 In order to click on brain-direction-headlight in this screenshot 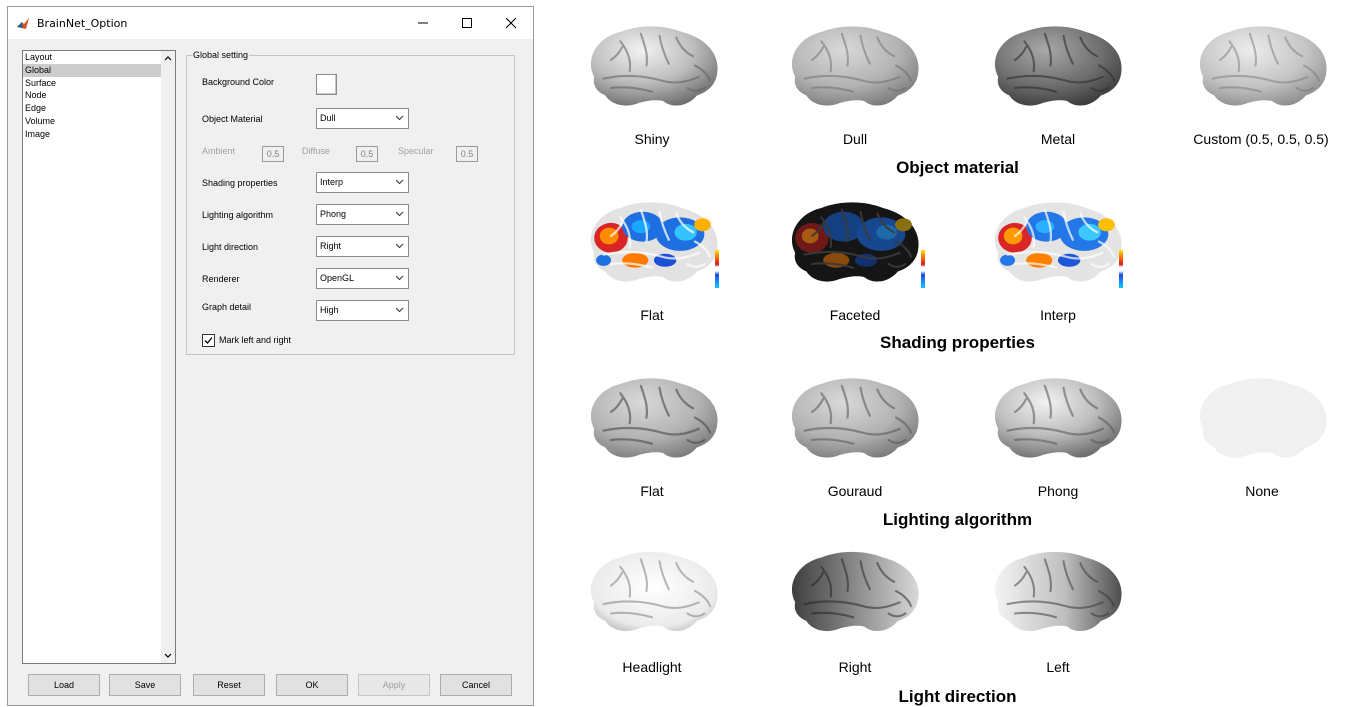, I will do `click(653, 592)`.